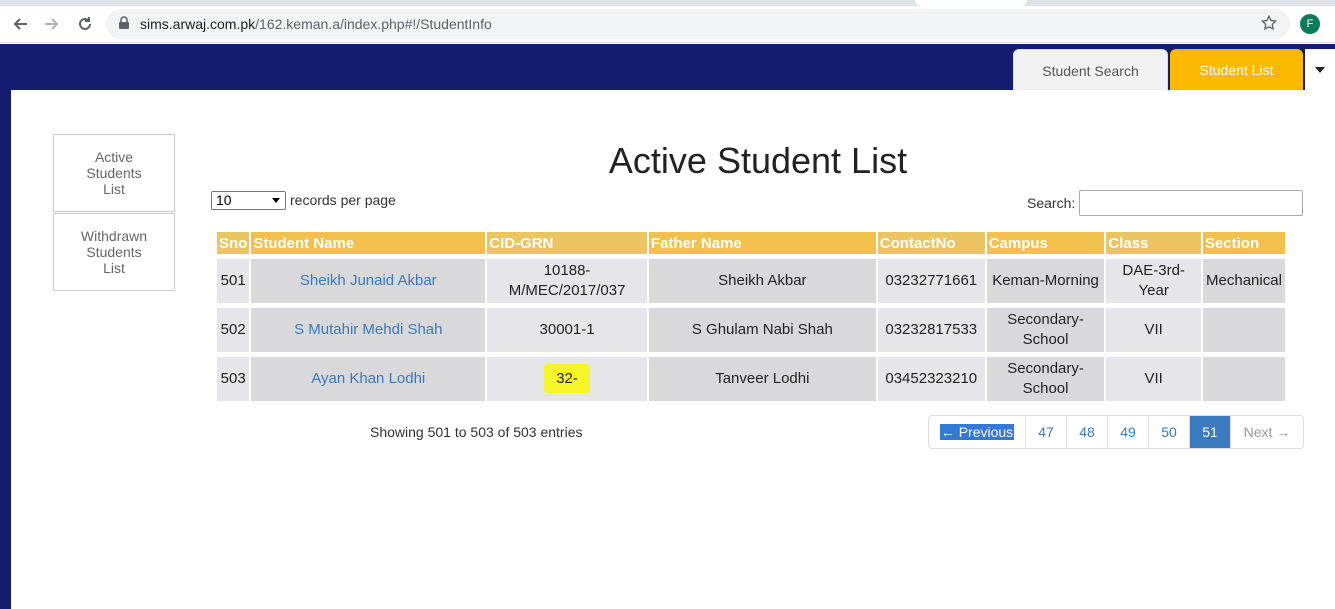 Image resolution: width=1335 pixels, height=609 pixels. I want to click on cell-campus: Keman-Morning, so click(1046, 278).